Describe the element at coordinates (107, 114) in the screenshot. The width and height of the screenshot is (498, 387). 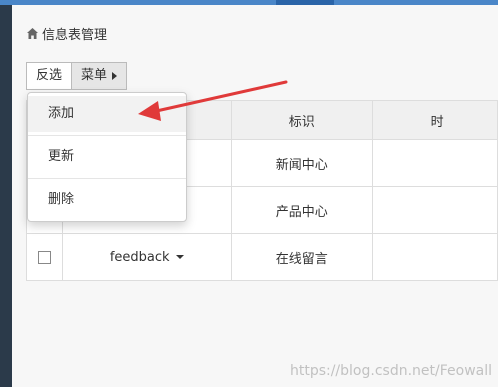
I see `menu-item-add: 添加` at that location.